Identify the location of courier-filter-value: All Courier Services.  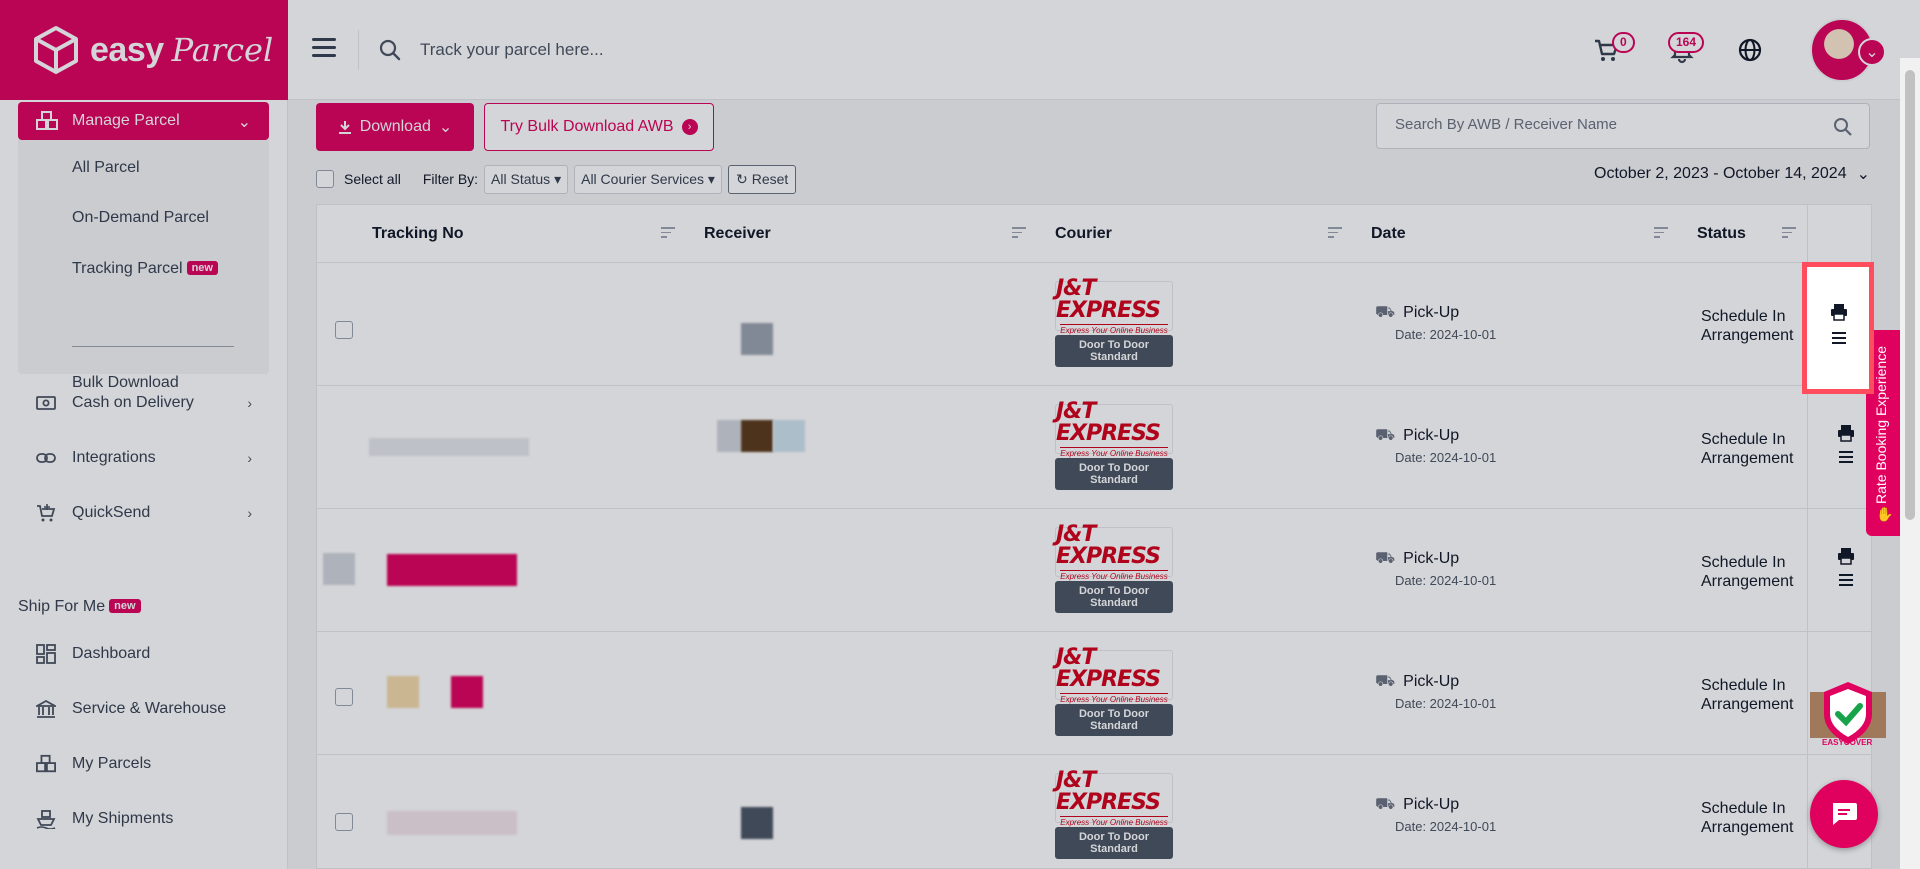
(643, 178).